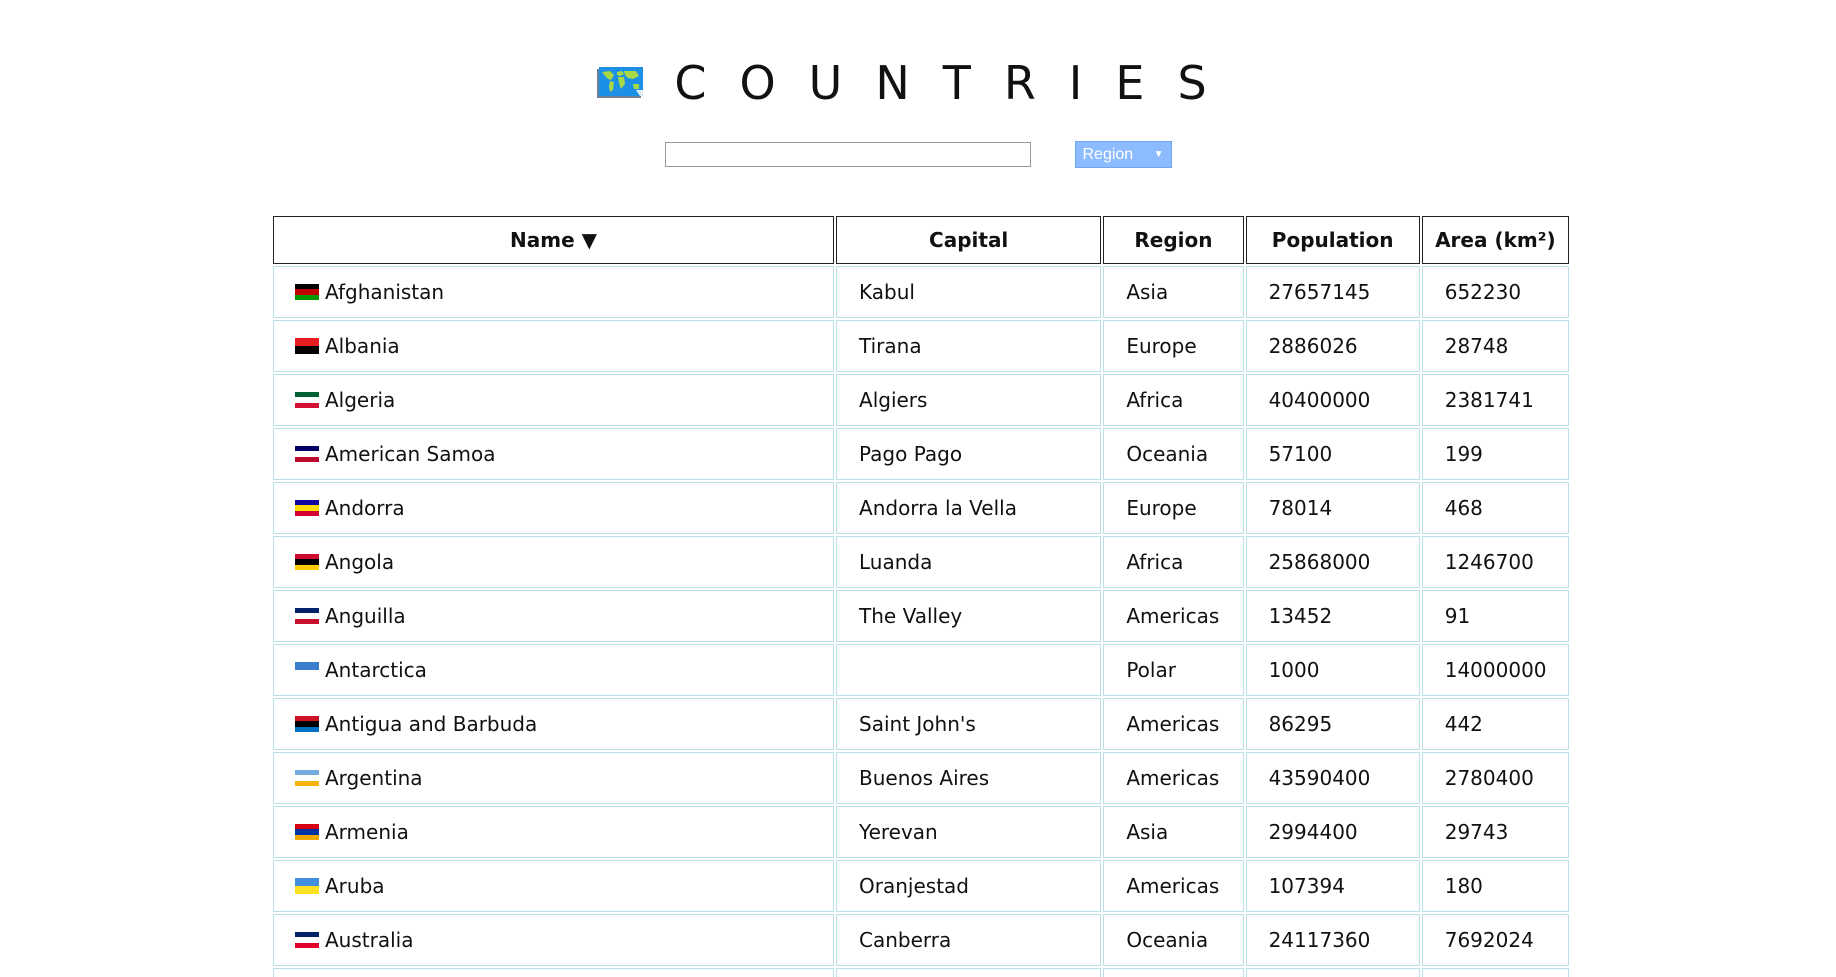  I want to click on world-map-icon, so click(620, 82).